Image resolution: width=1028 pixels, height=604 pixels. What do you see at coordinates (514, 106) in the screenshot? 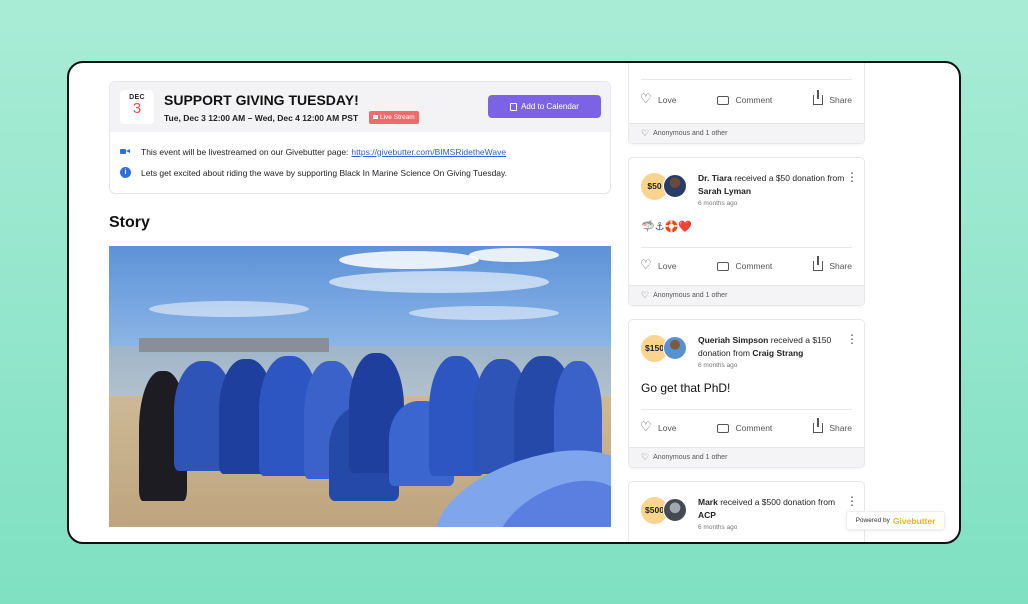
I see `calendar-icon` at bounding box center [514, 106].